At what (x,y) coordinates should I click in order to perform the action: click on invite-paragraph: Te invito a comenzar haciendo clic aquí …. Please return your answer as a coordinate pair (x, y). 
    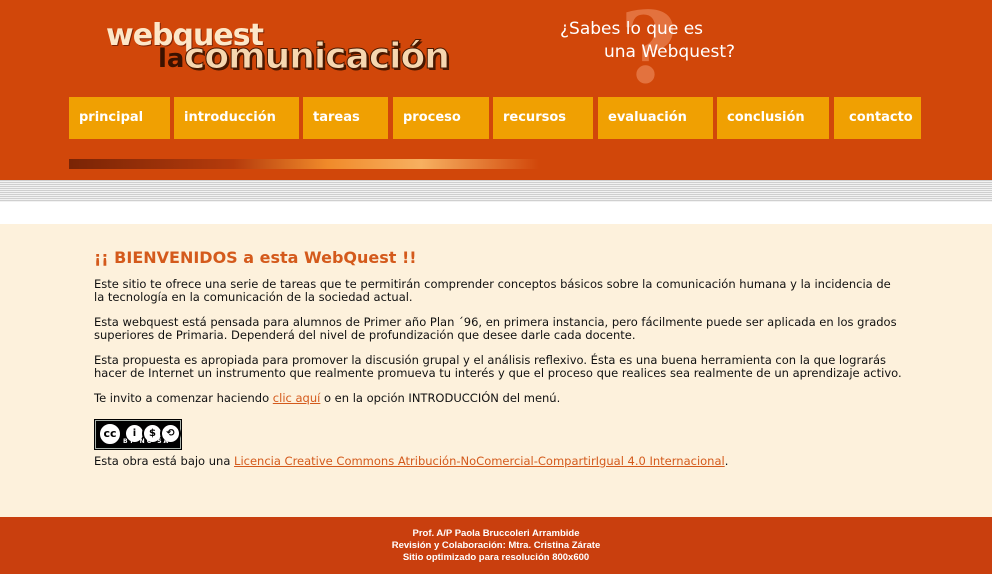
    Looking at the image, I should click on (499, 398).